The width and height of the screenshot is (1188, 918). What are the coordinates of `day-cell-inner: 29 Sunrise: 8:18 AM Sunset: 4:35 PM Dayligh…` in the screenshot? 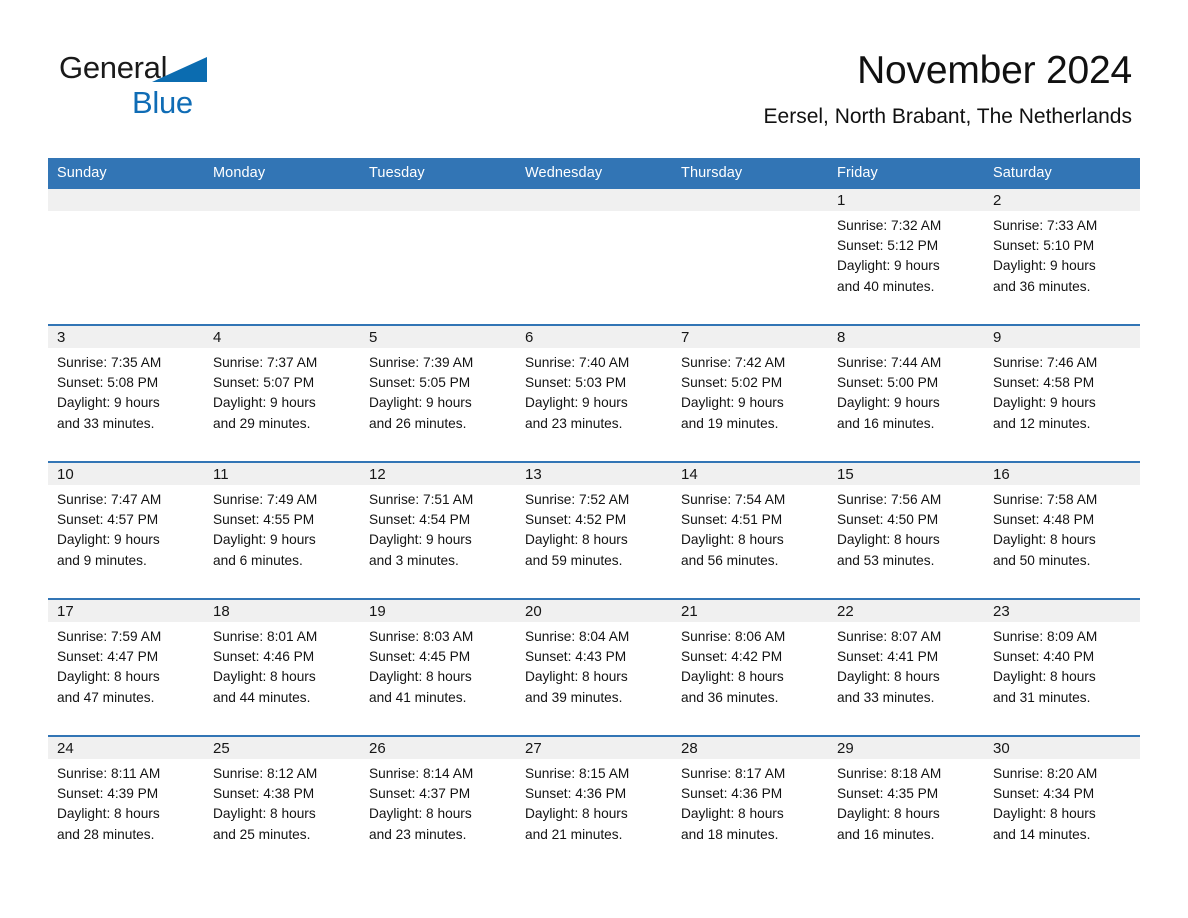 It's located at (906, 804).